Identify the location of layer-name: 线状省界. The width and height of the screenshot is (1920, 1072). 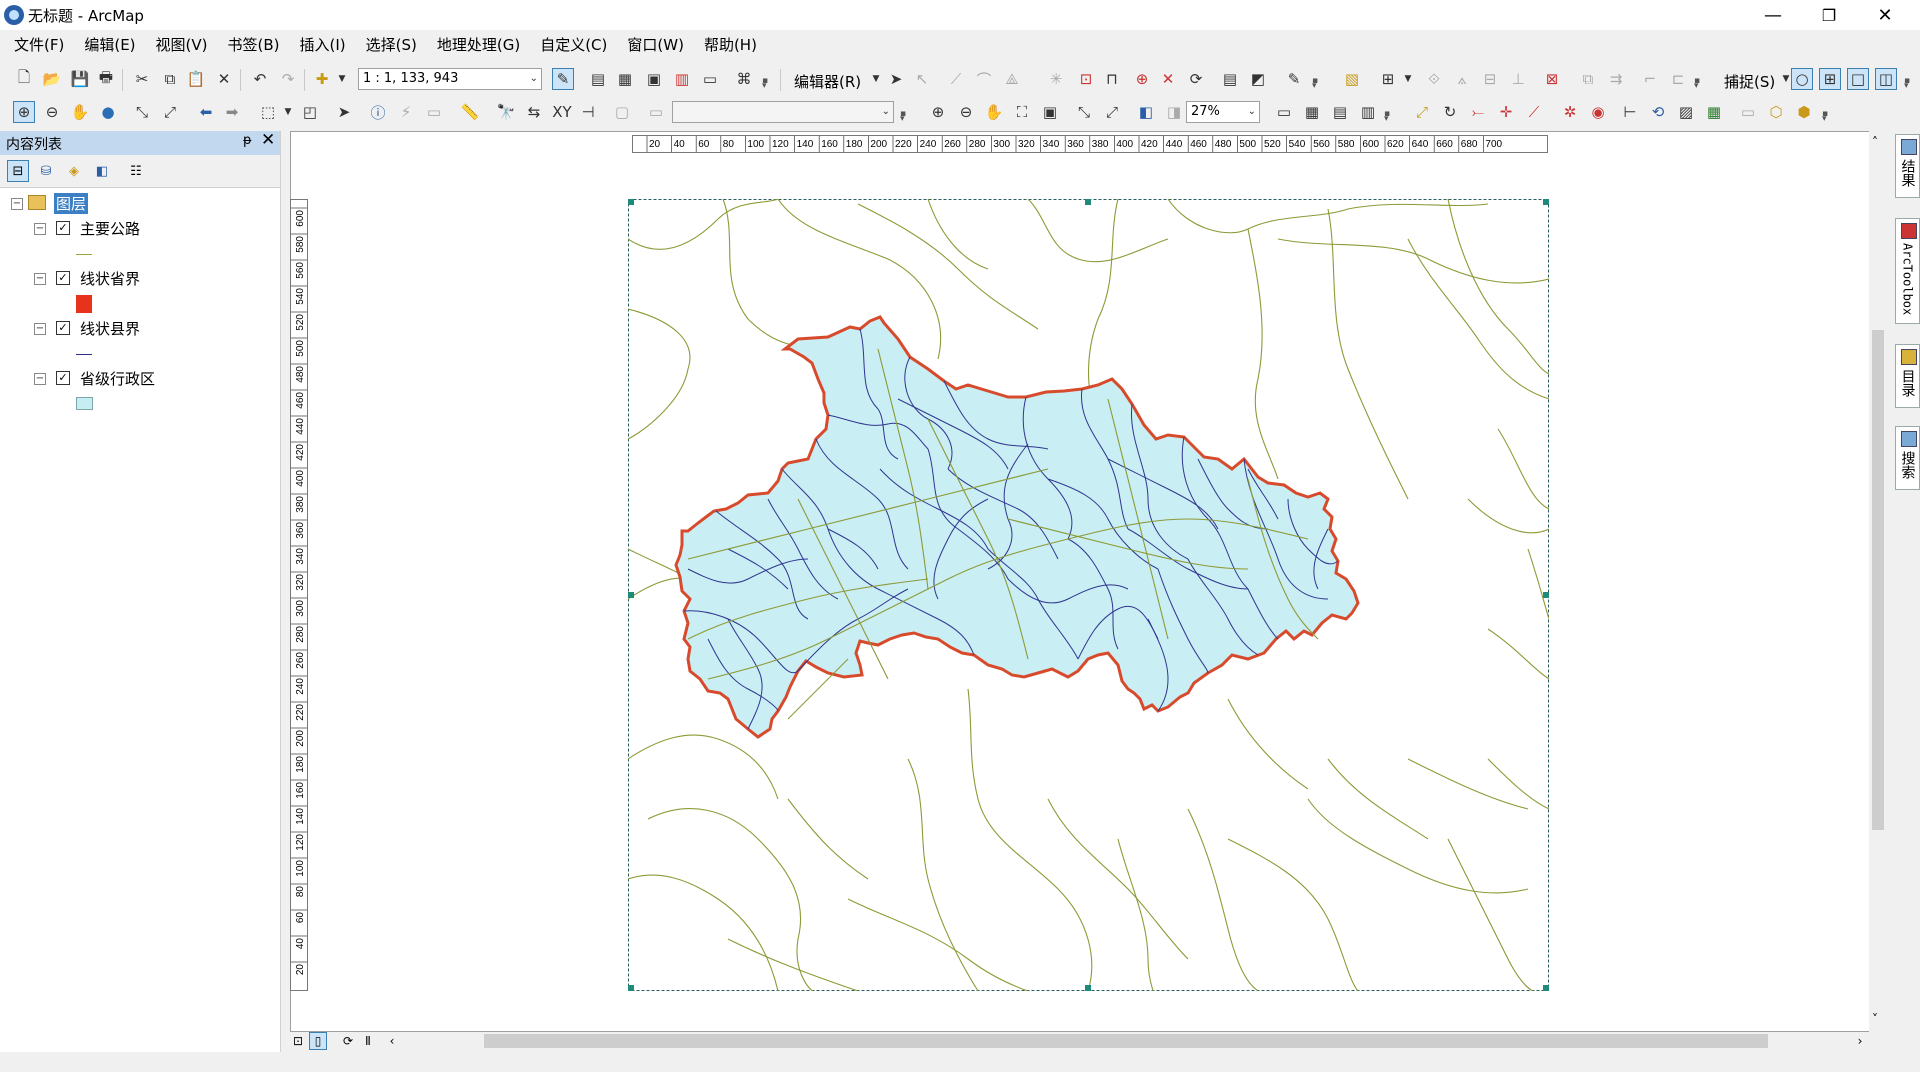
(110, 278).